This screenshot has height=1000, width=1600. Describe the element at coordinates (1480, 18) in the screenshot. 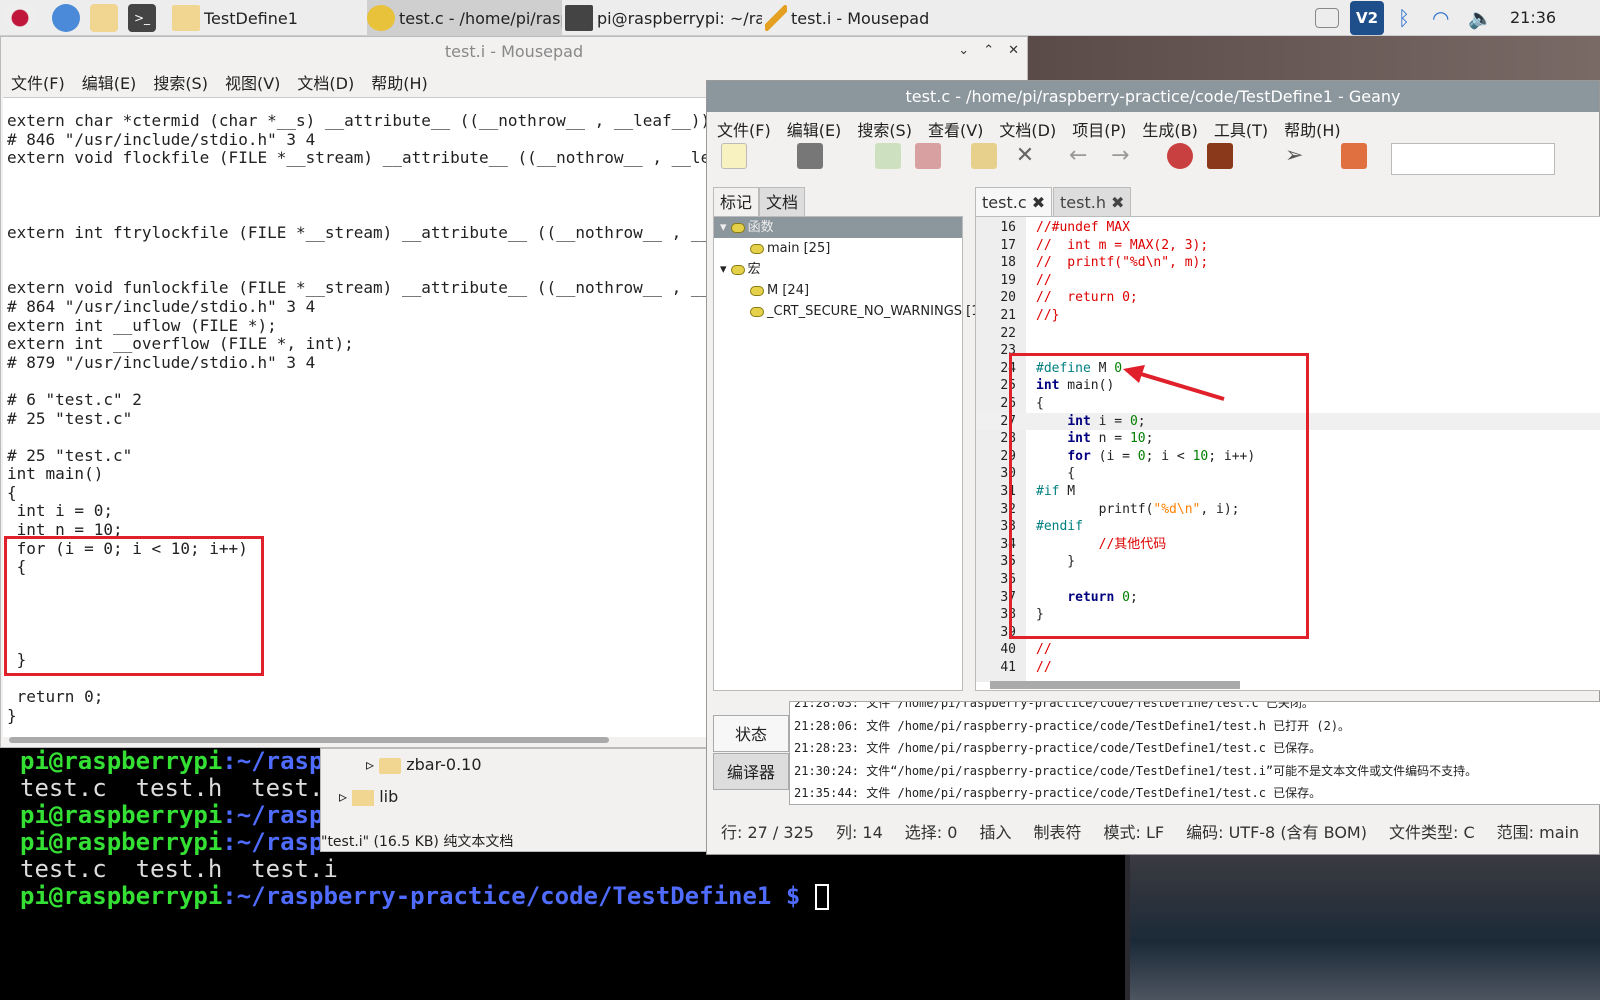

I see `volume-icon: 🔈` at that location.